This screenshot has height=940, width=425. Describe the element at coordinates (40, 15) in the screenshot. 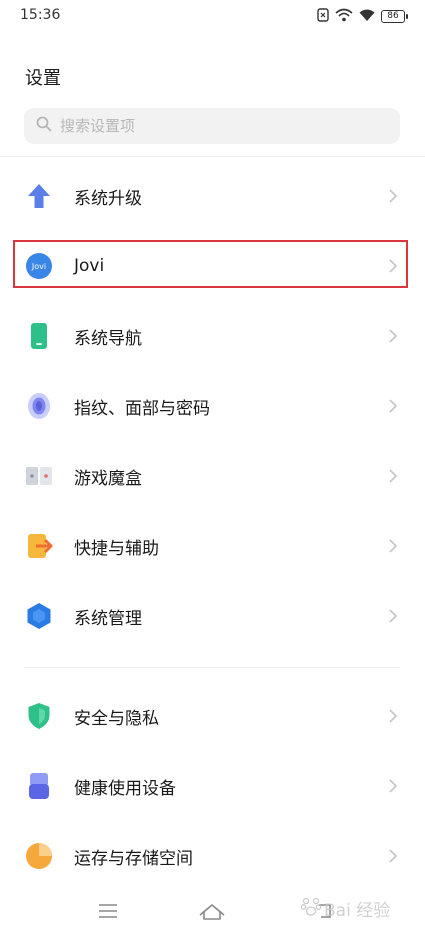

I see `status-time: 15:36` at that location.